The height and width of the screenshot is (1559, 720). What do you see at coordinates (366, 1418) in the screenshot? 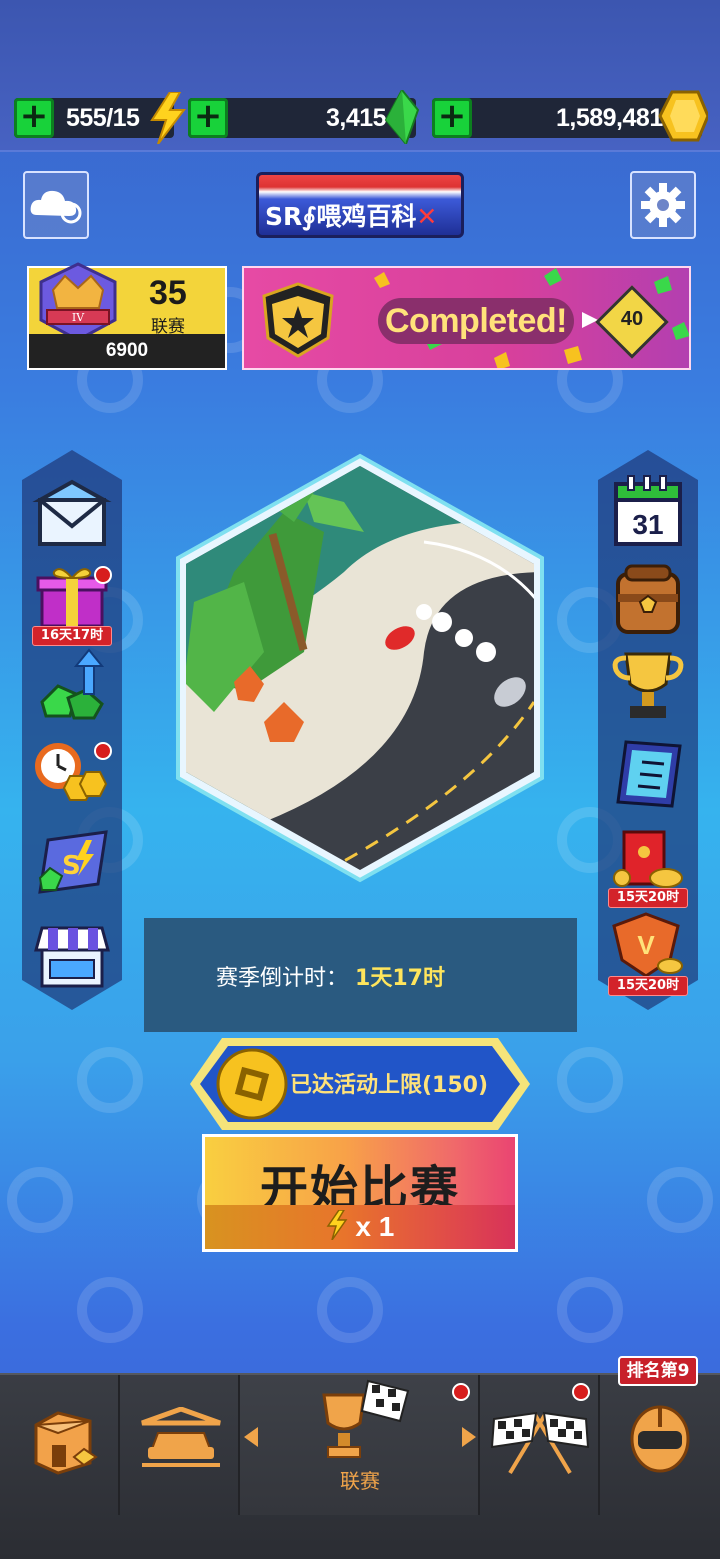
I see `league-trophy-flag-icon` at bounding box center [366, 1418].